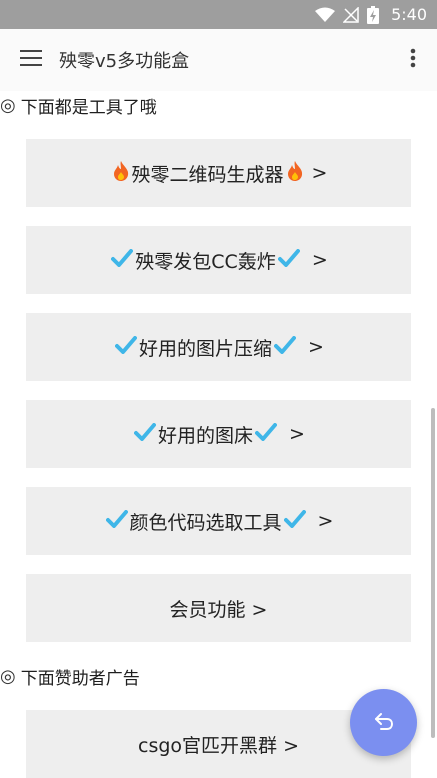 The width and height of the screenshot is (437, 778). I want to click on image-compress-button: 好用的图片压缩 >, so click(218, 347).